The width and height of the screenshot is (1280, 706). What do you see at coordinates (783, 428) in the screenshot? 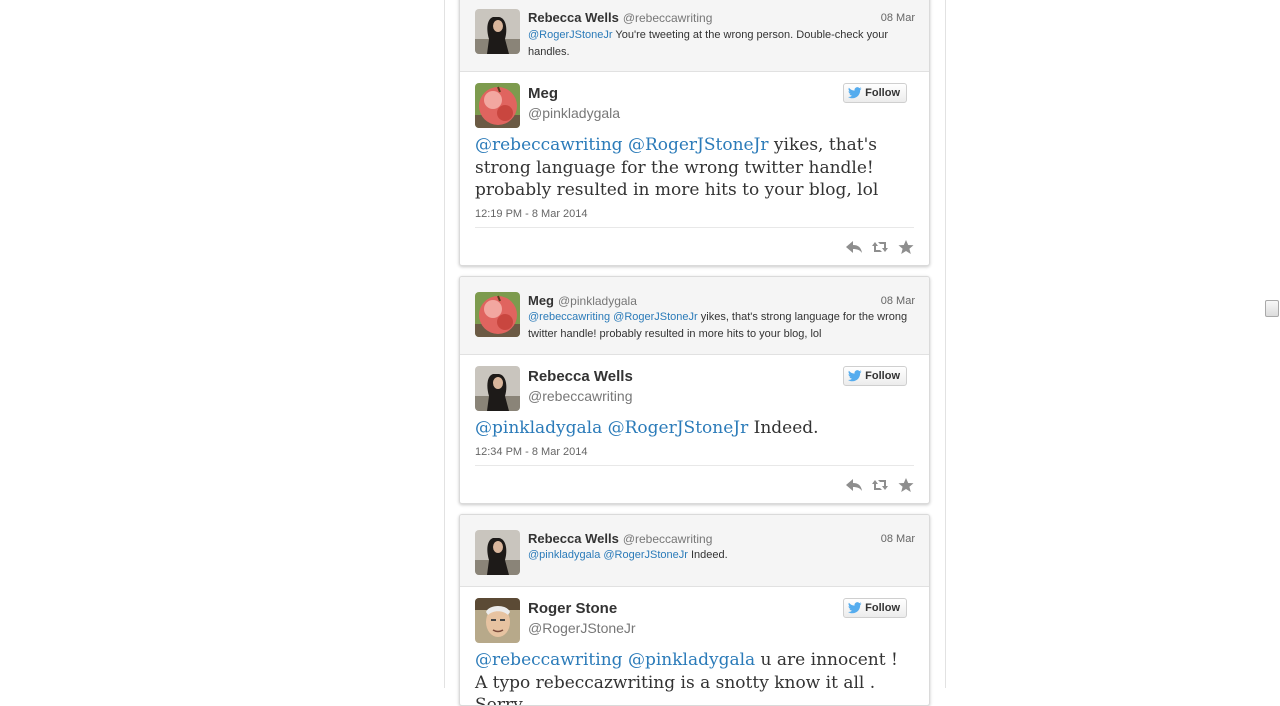
I see `tweet-text-body: Indeed.` at bounding box center [783, 428].